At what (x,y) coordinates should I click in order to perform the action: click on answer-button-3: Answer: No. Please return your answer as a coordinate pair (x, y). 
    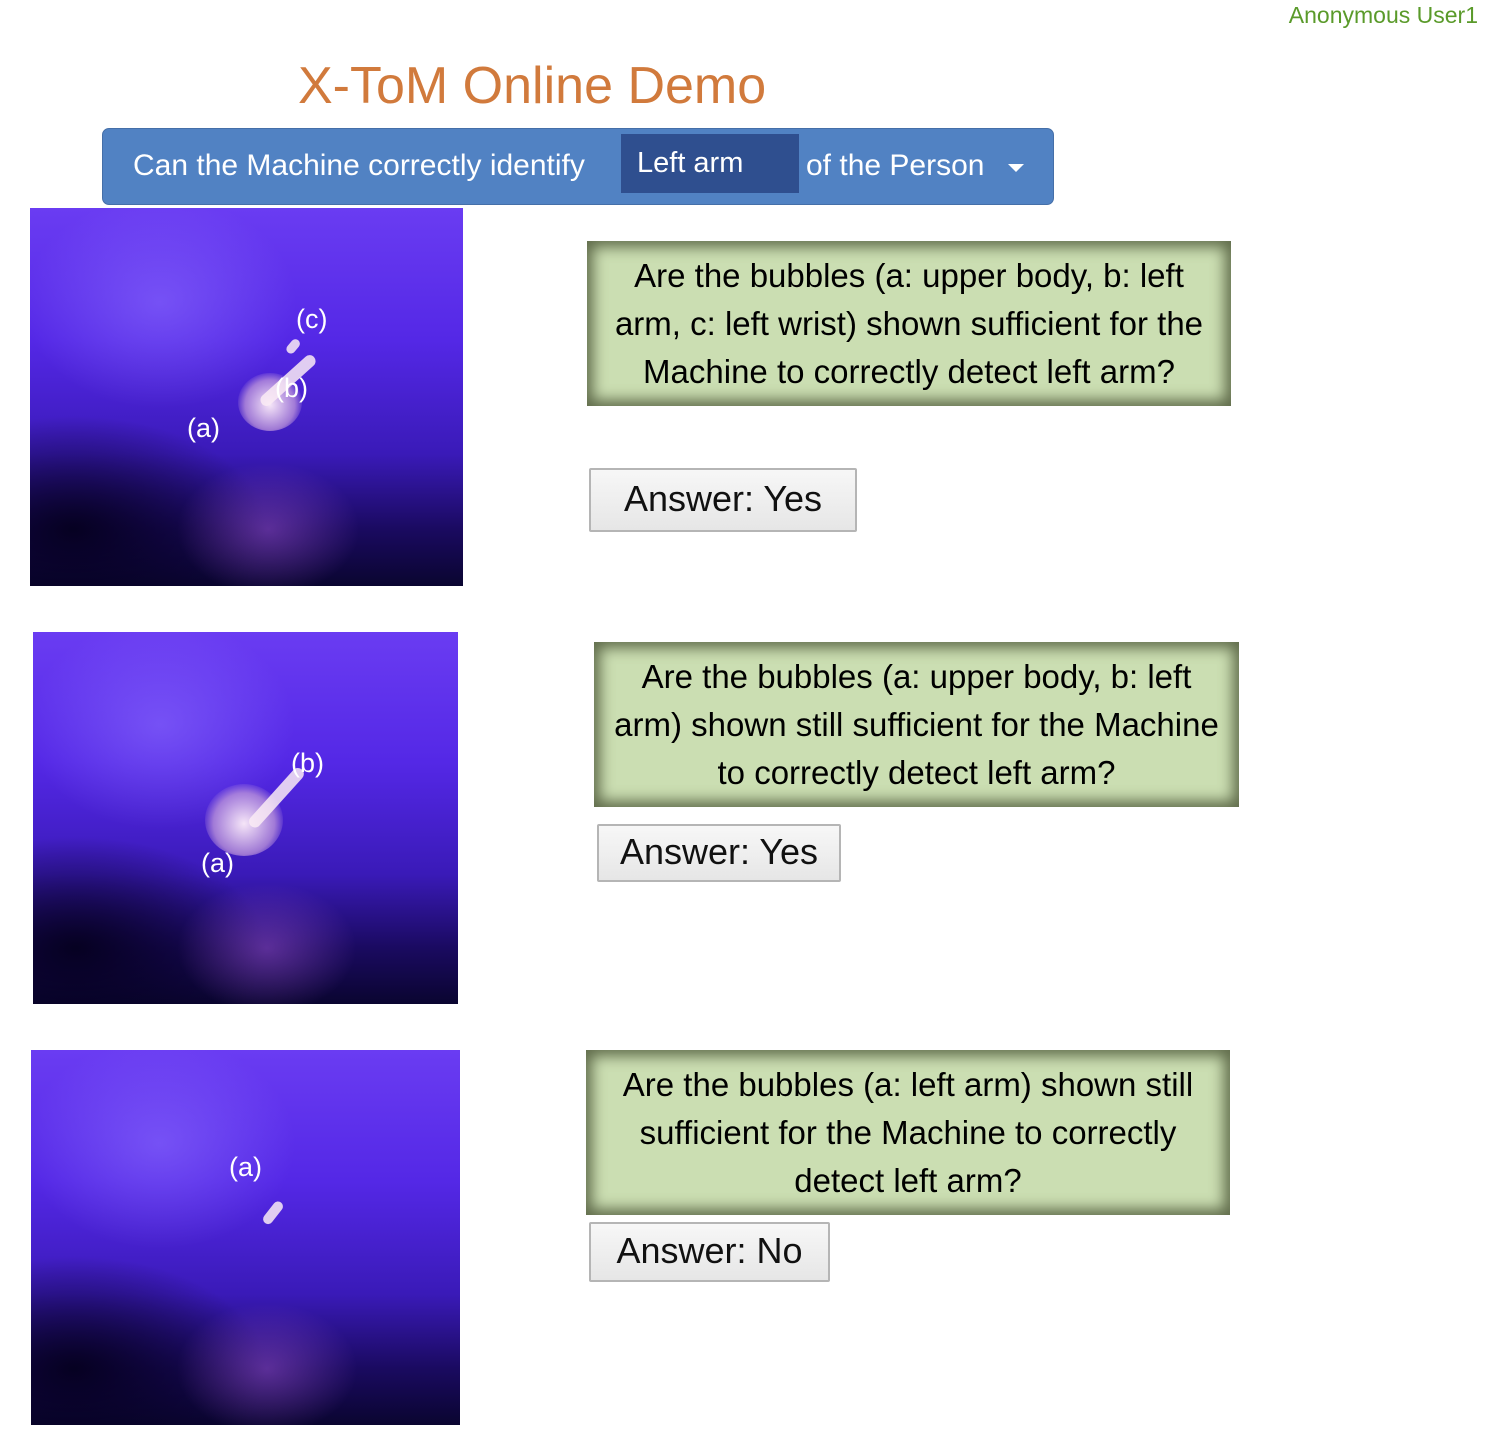
    Looking at the image, I should click on (709, 1252).